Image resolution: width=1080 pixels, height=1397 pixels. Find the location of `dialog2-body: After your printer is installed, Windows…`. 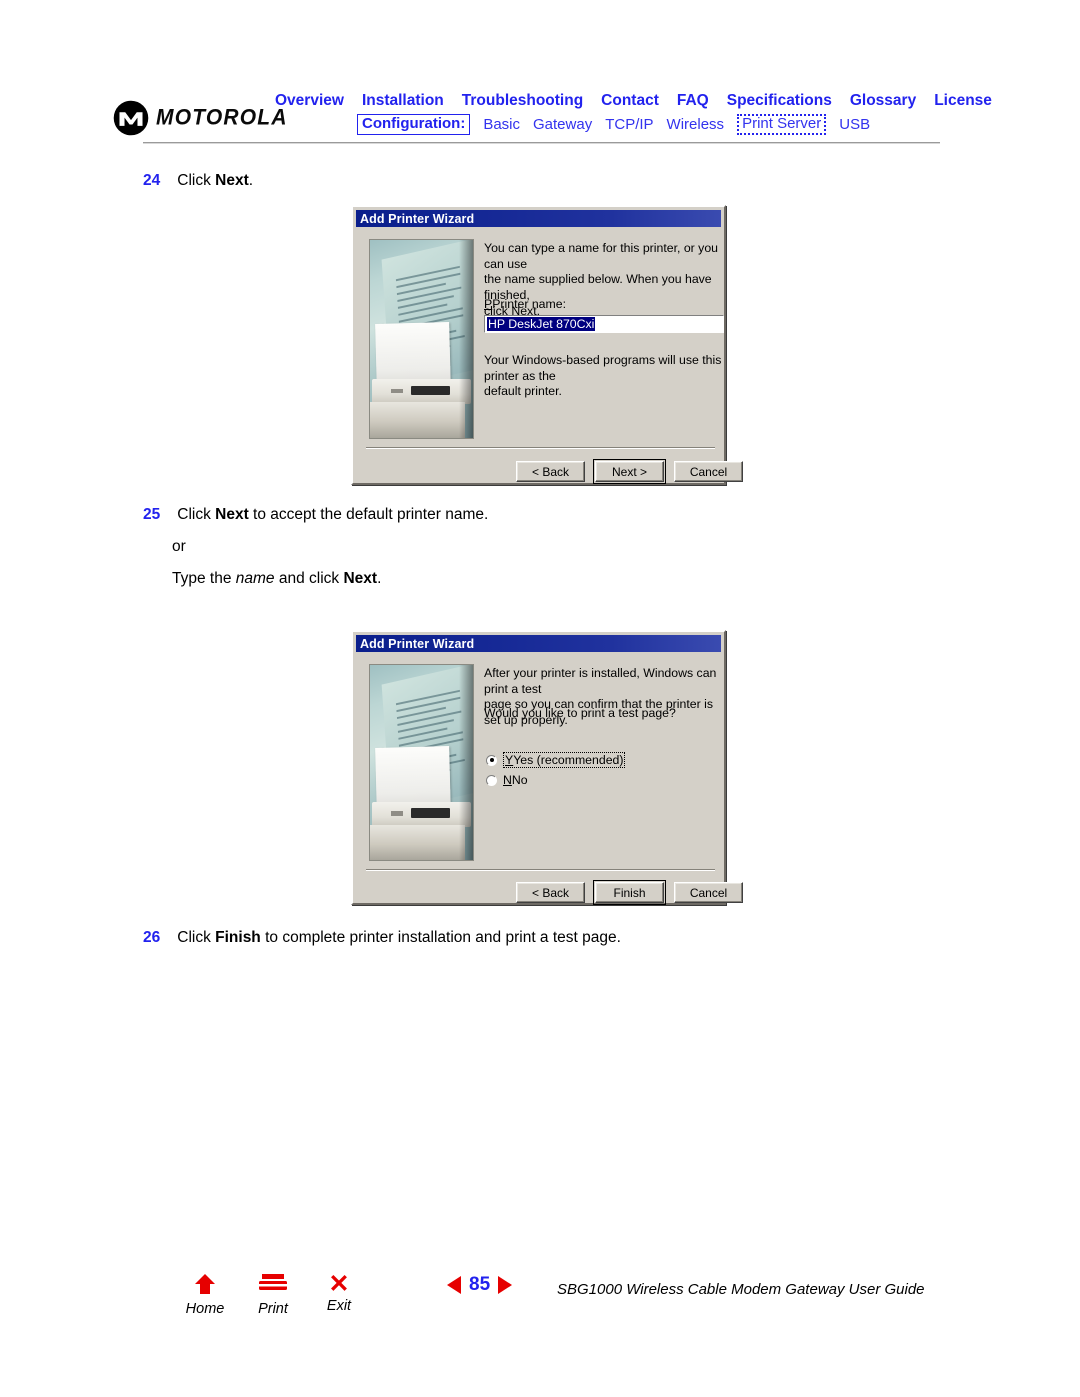

dialog2-body: After your printer is installed, Windows… is located at coordinates (549, 779).